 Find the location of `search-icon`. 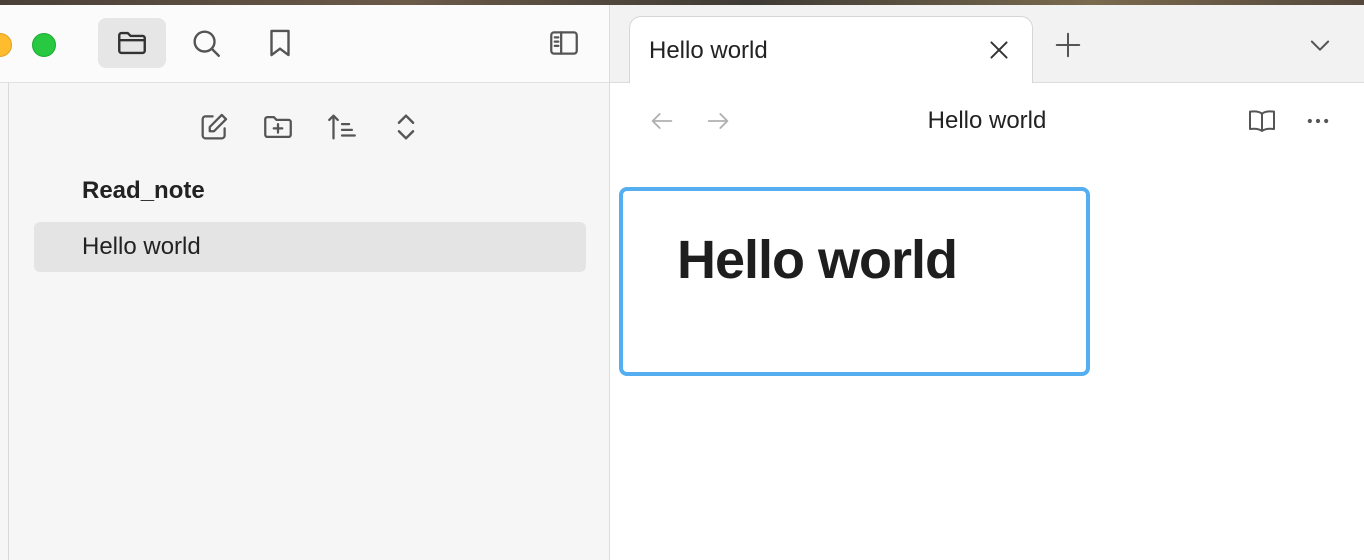

search-icon is located at coordinates (206, 43).